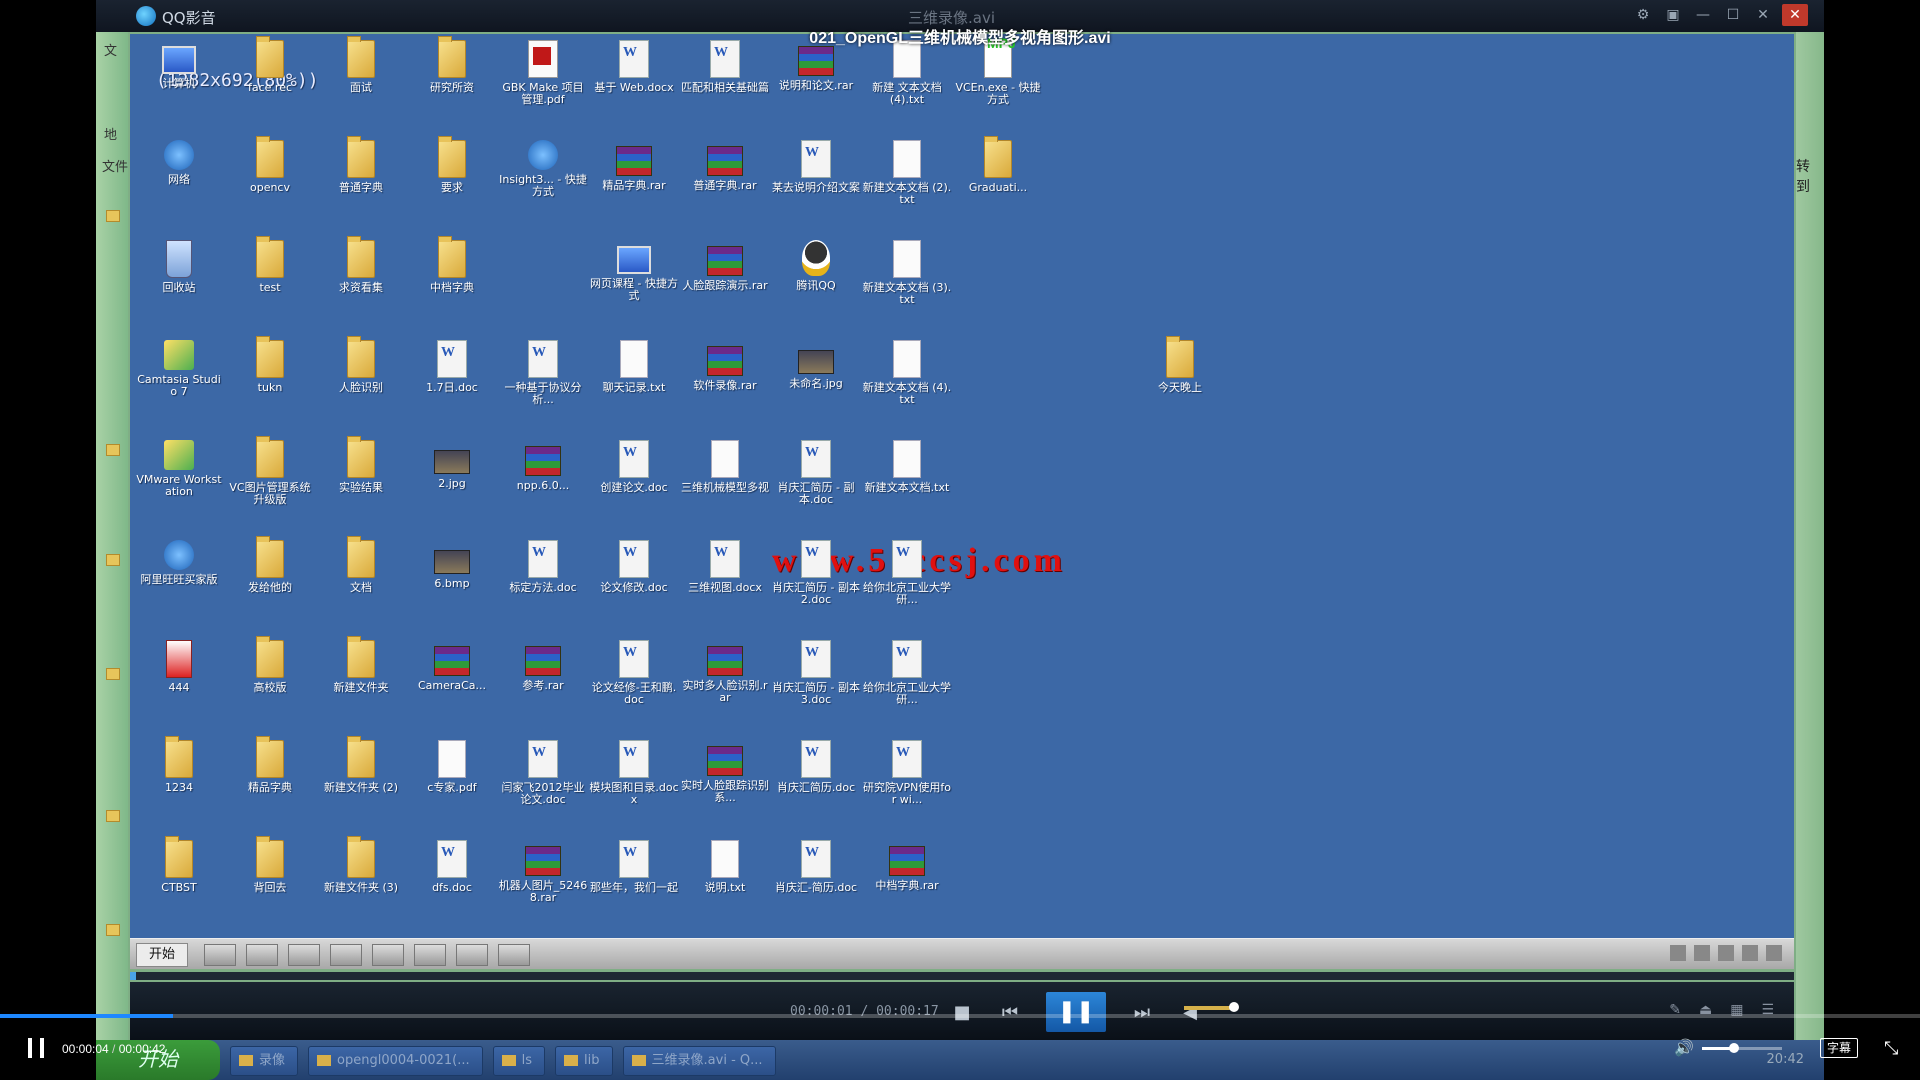  I want to click on desktop-icon: 论文经修-王和鹏.doc, so click(634, 673).